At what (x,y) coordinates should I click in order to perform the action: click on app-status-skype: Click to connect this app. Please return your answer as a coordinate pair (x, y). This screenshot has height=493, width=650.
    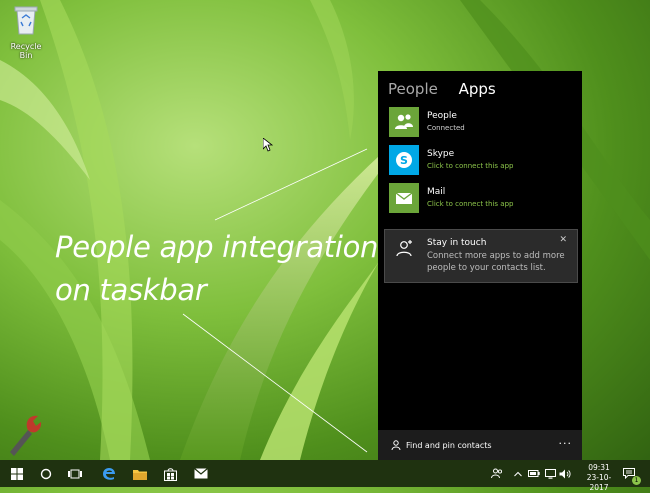
    Looking at the image, I should click on (470, 166).